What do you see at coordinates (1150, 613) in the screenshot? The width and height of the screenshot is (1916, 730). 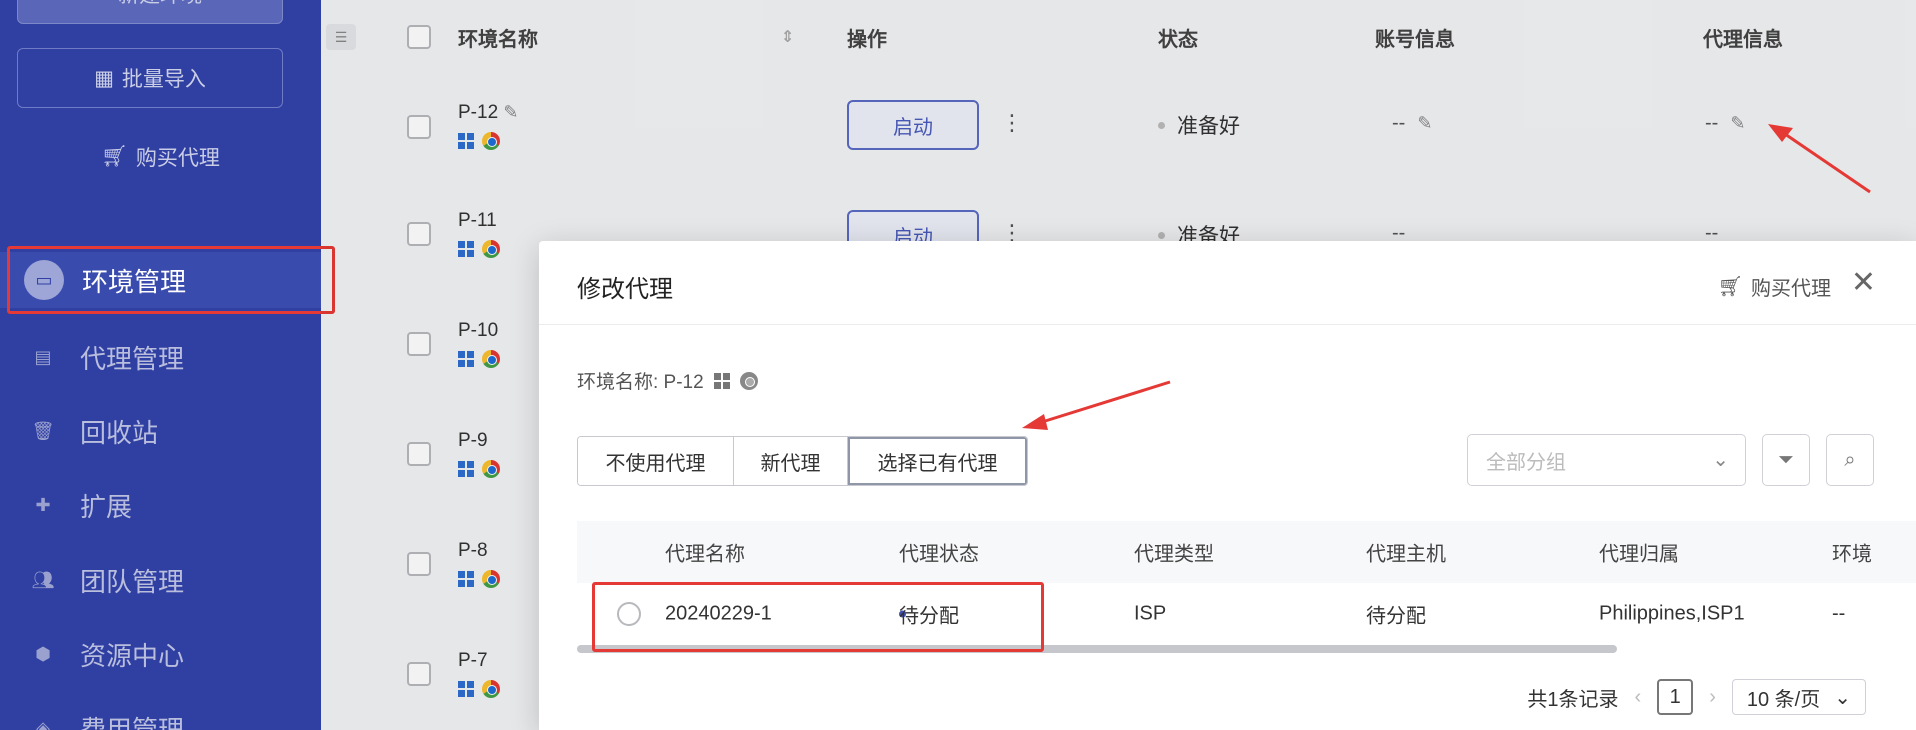 I see `proxy-type: ISP` at bounding box center [1150, 613].